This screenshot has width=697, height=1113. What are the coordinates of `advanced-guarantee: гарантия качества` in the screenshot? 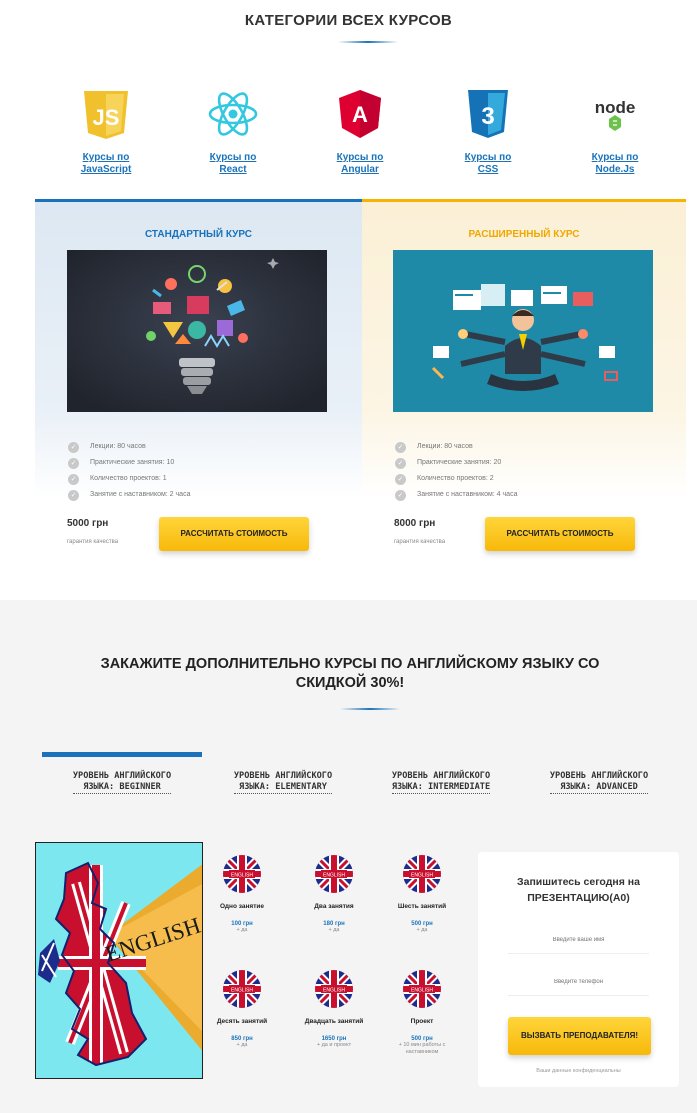 It's located at (420, 542).